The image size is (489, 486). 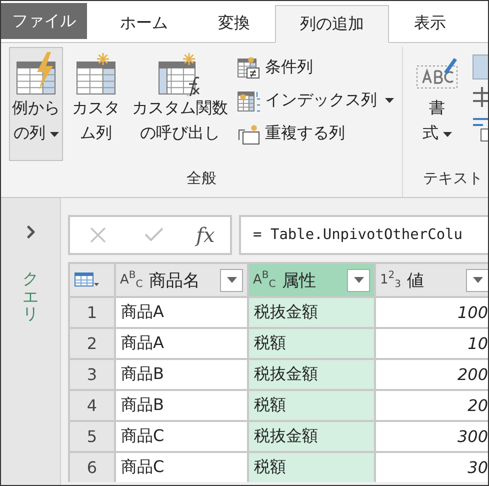 What do you see at coordinates (249, 100) in the screenshot?
I see `index-column-icon` at bounding box center [249, 100].